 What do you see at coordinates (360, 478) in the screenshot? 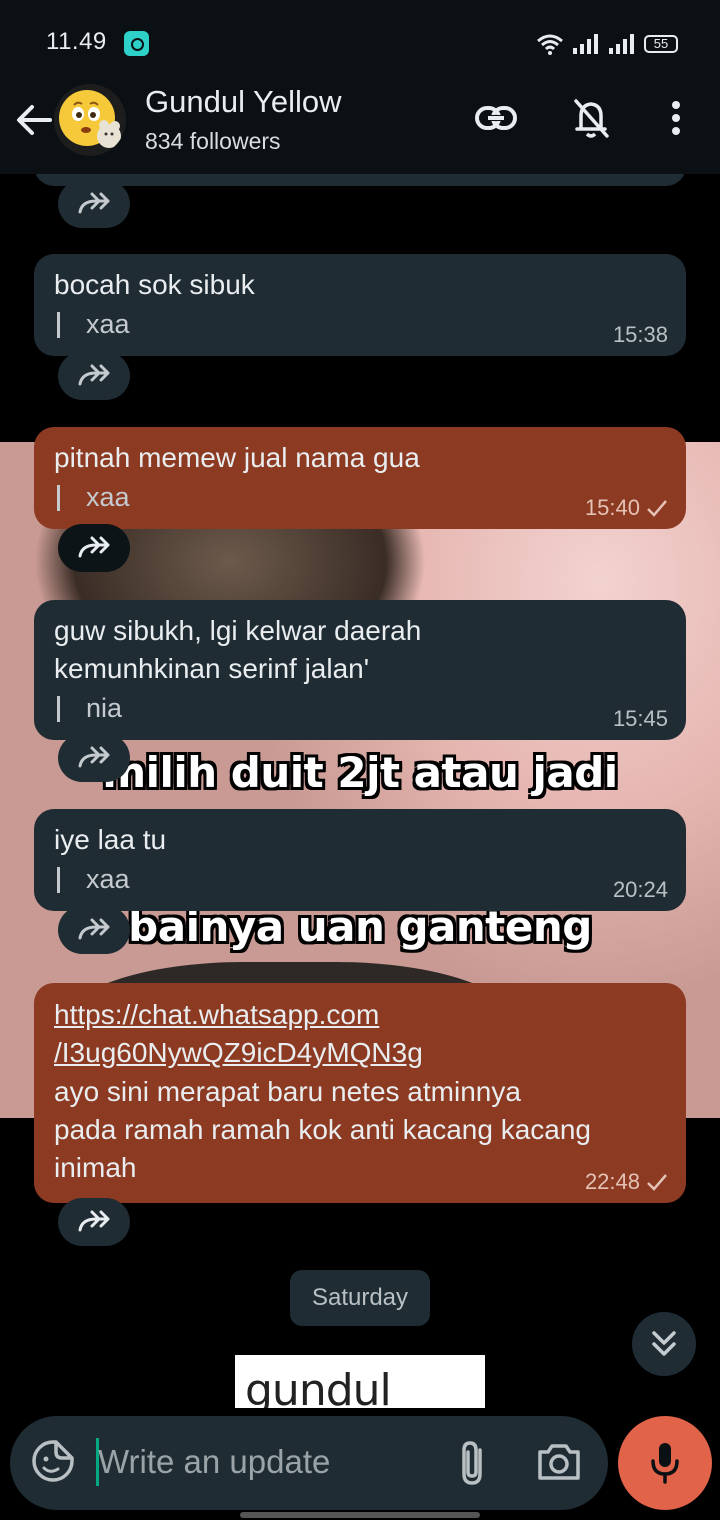
I see `message-bubble-own: pitnah memew jual nama gua xaa 15:40` at bounding box center [360, 478].